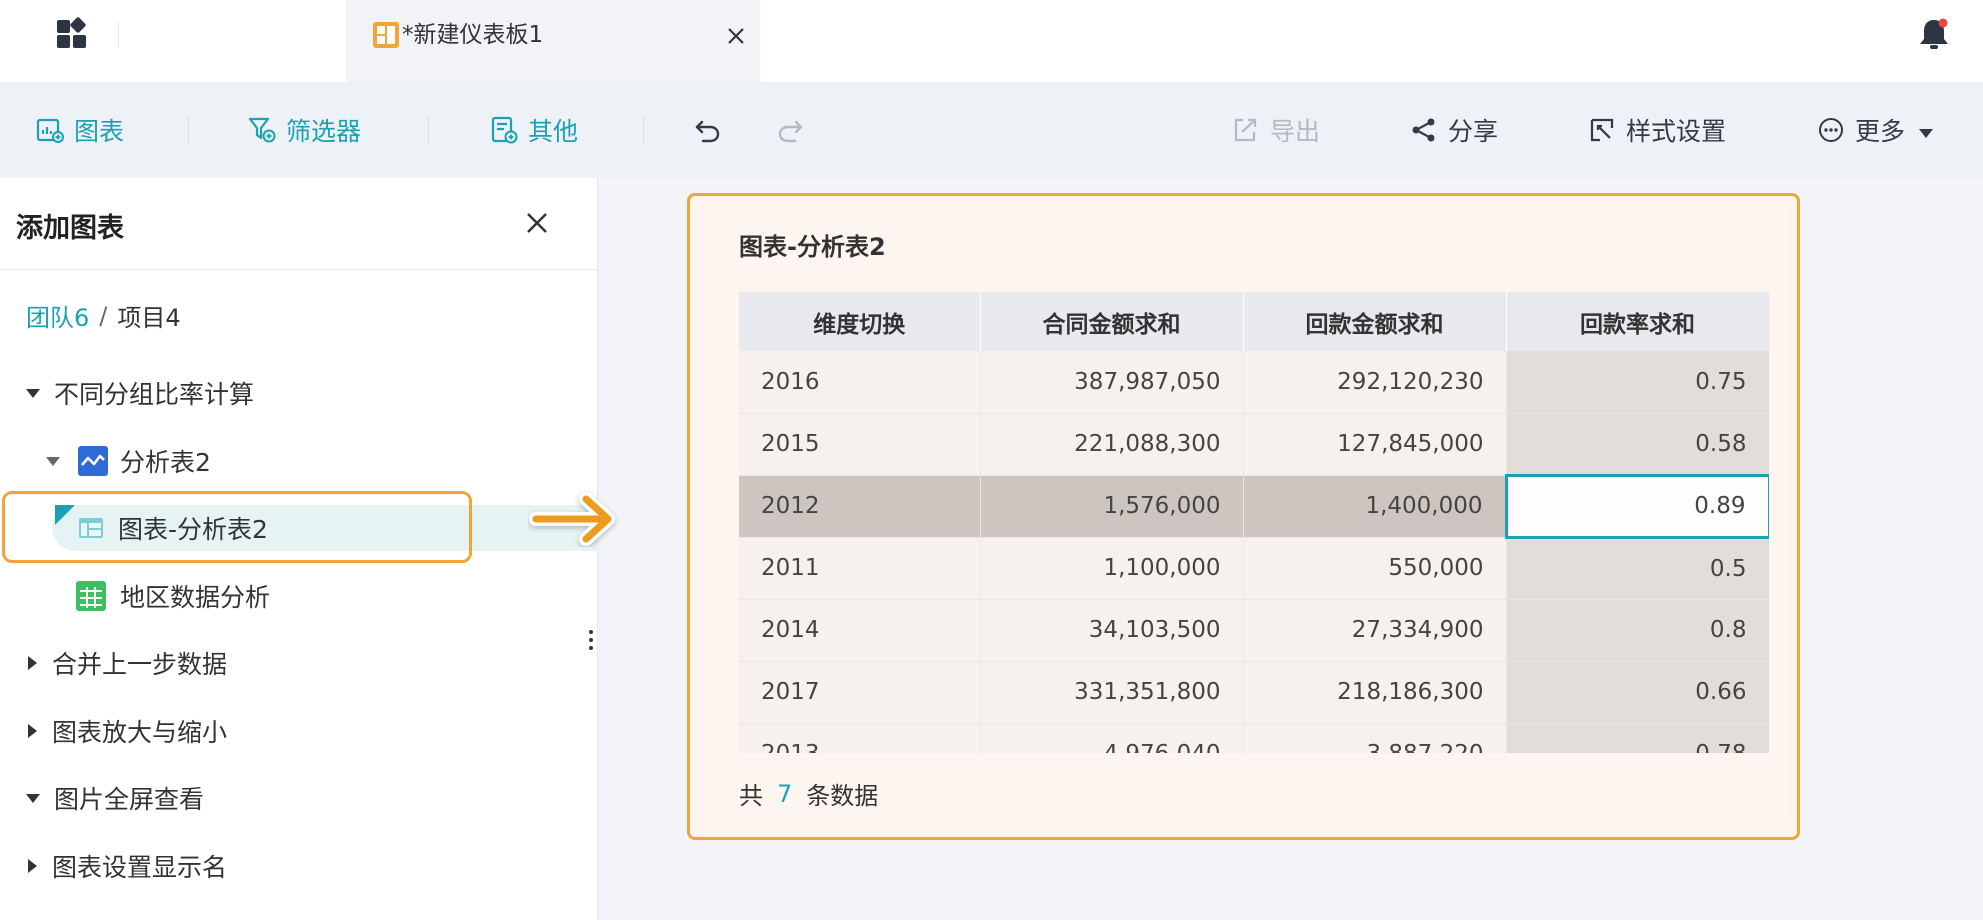 This screenshot has height=920, width=1983. I want to click on redo-button, so click(790, 130).